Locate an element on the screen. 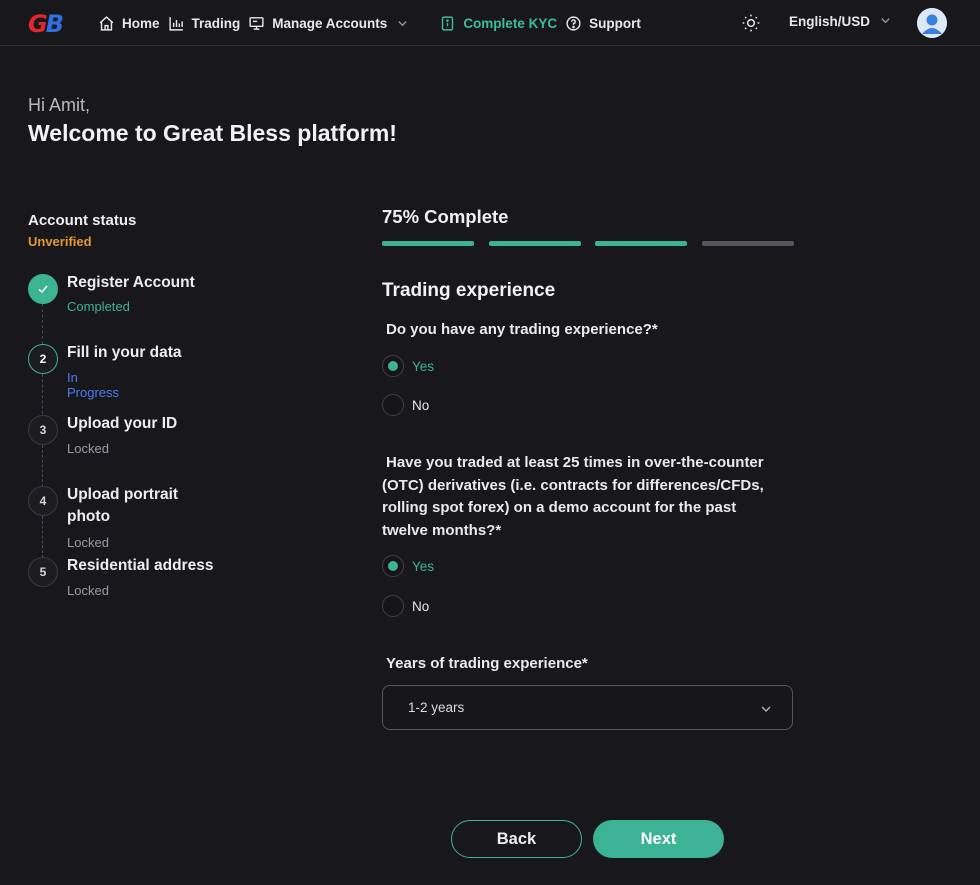 This screenshot has width=980, height=885. help-circle-icon is located at coordinates (573, 23).